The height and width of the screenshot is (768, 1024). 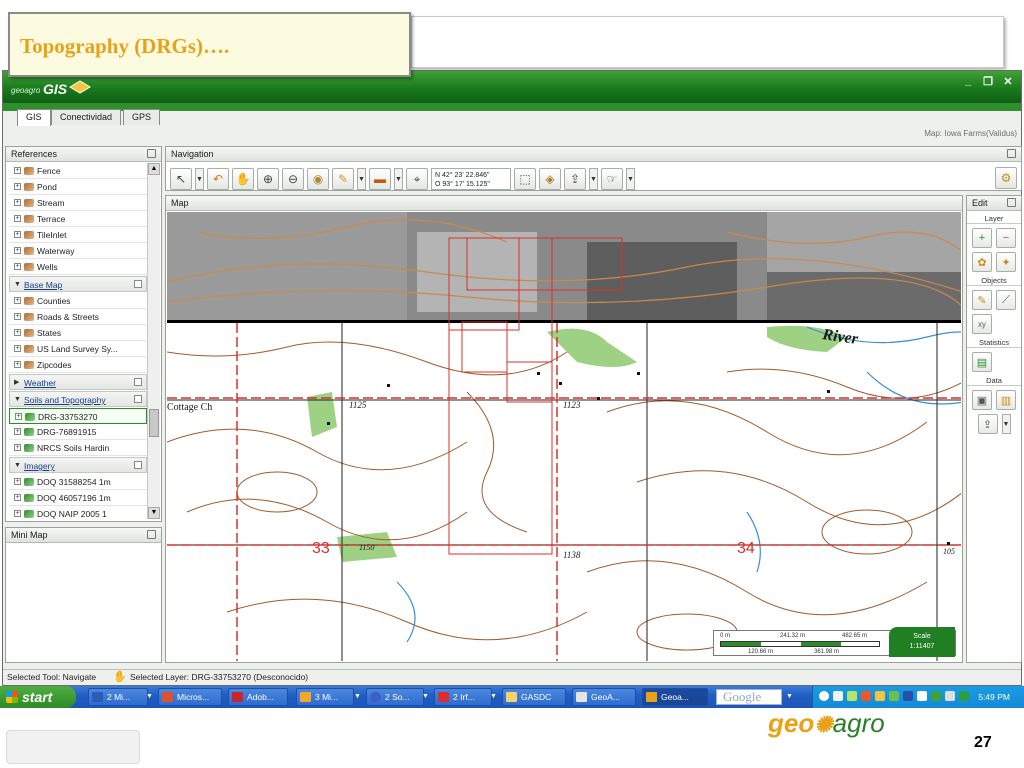 What do you see at coordinates (749, 697) in the screenshot?
I see `google-search-box: Google` at bounding box center [749, 697].